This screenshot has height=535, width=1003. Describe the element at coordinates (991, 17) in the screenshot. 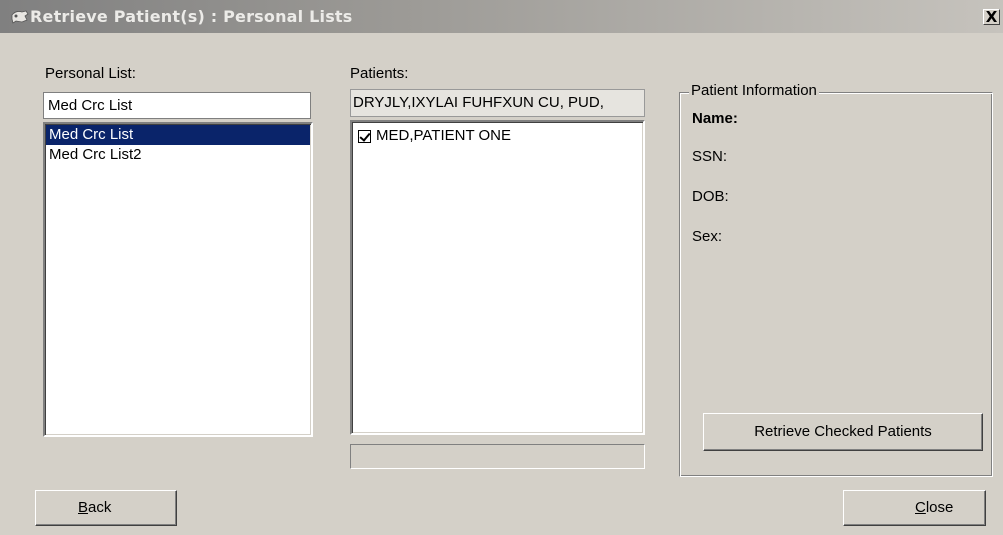

I see `close-window-button: X` at that location.